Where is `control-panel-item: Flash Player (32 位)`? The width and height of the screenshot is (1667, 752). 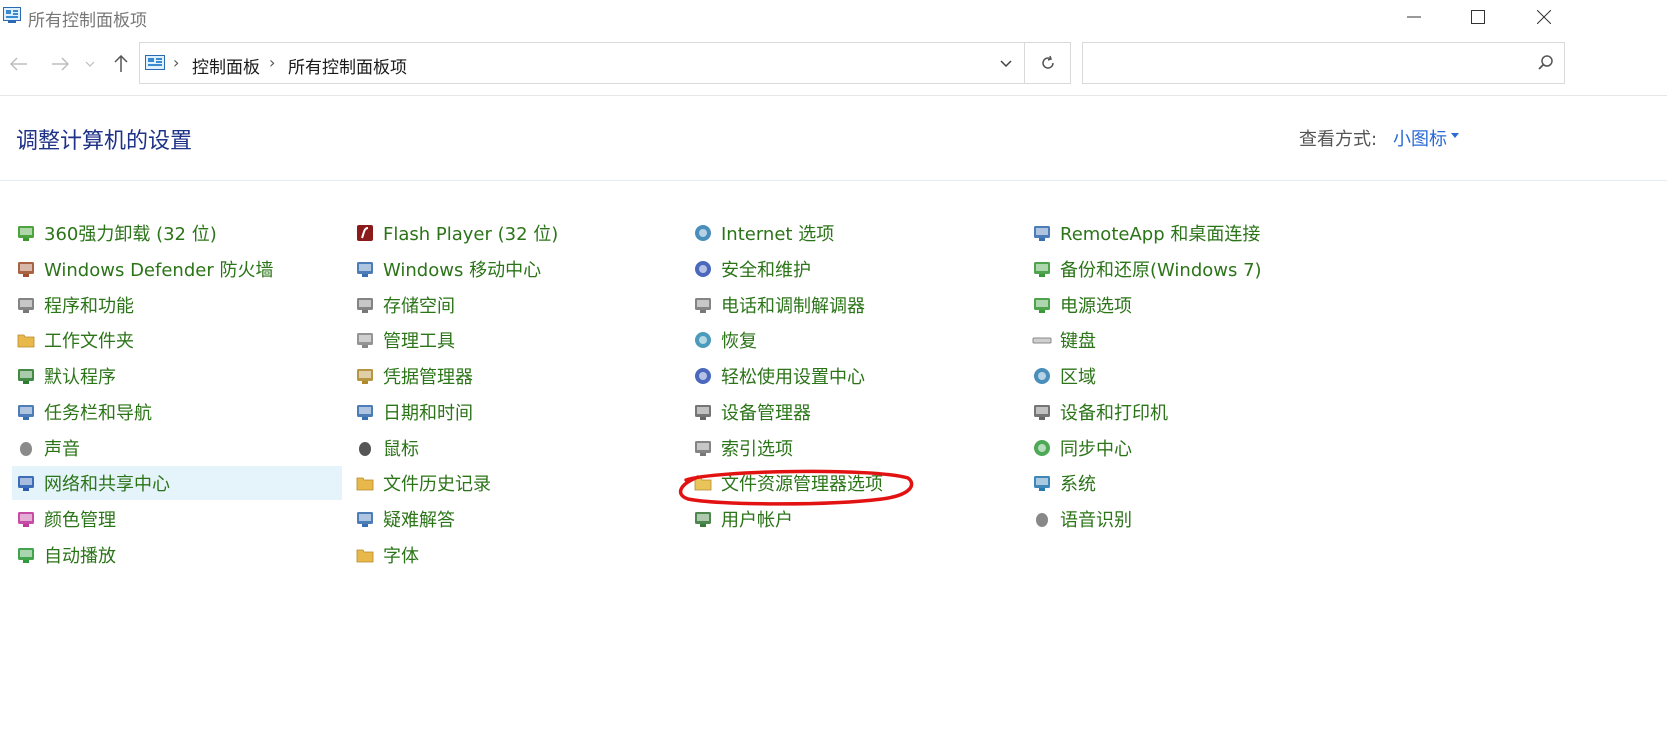
control-panel-item: Flash Player (32 位) is located at coordinates (516, 233).